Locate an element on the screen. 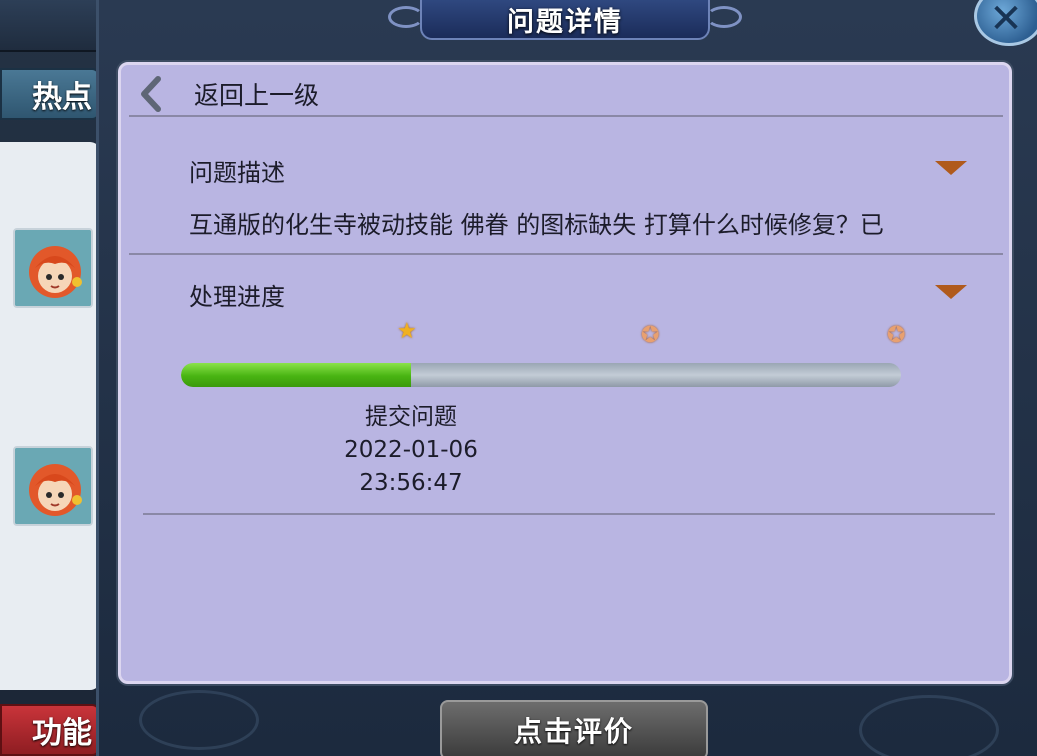  chevron-left-icon is located at coordinates (151, 94).